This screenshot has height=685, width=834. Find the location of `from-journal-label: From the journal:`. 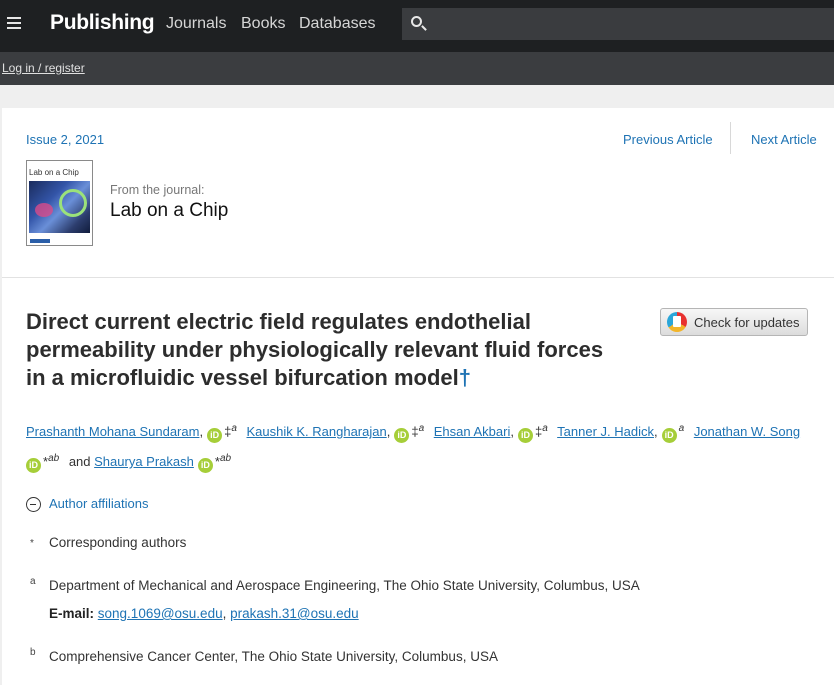

from-journal-label: From the journal: is located at coordinates (157, 190).